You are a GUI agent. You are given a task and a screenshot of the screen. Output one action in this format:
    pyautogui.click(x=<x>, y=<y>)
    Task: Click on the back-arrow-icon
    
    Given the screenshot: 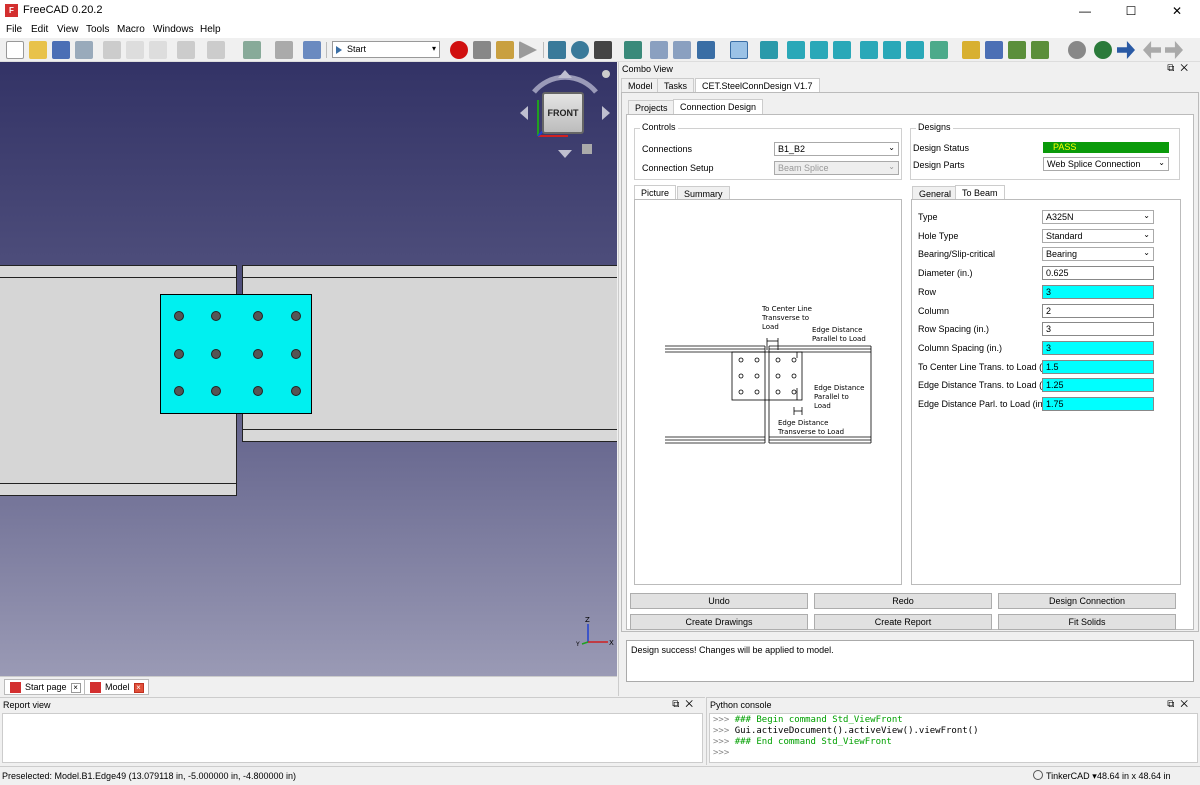 What is the action you would take?
    pyautogui.click(x=659, y=50)
    